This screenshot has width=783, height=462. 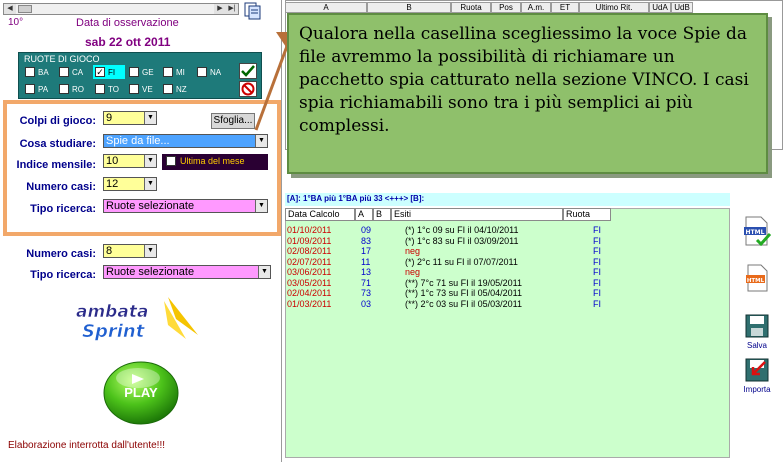 I want to click on checkbox-TO, so click(x=100, y=89).